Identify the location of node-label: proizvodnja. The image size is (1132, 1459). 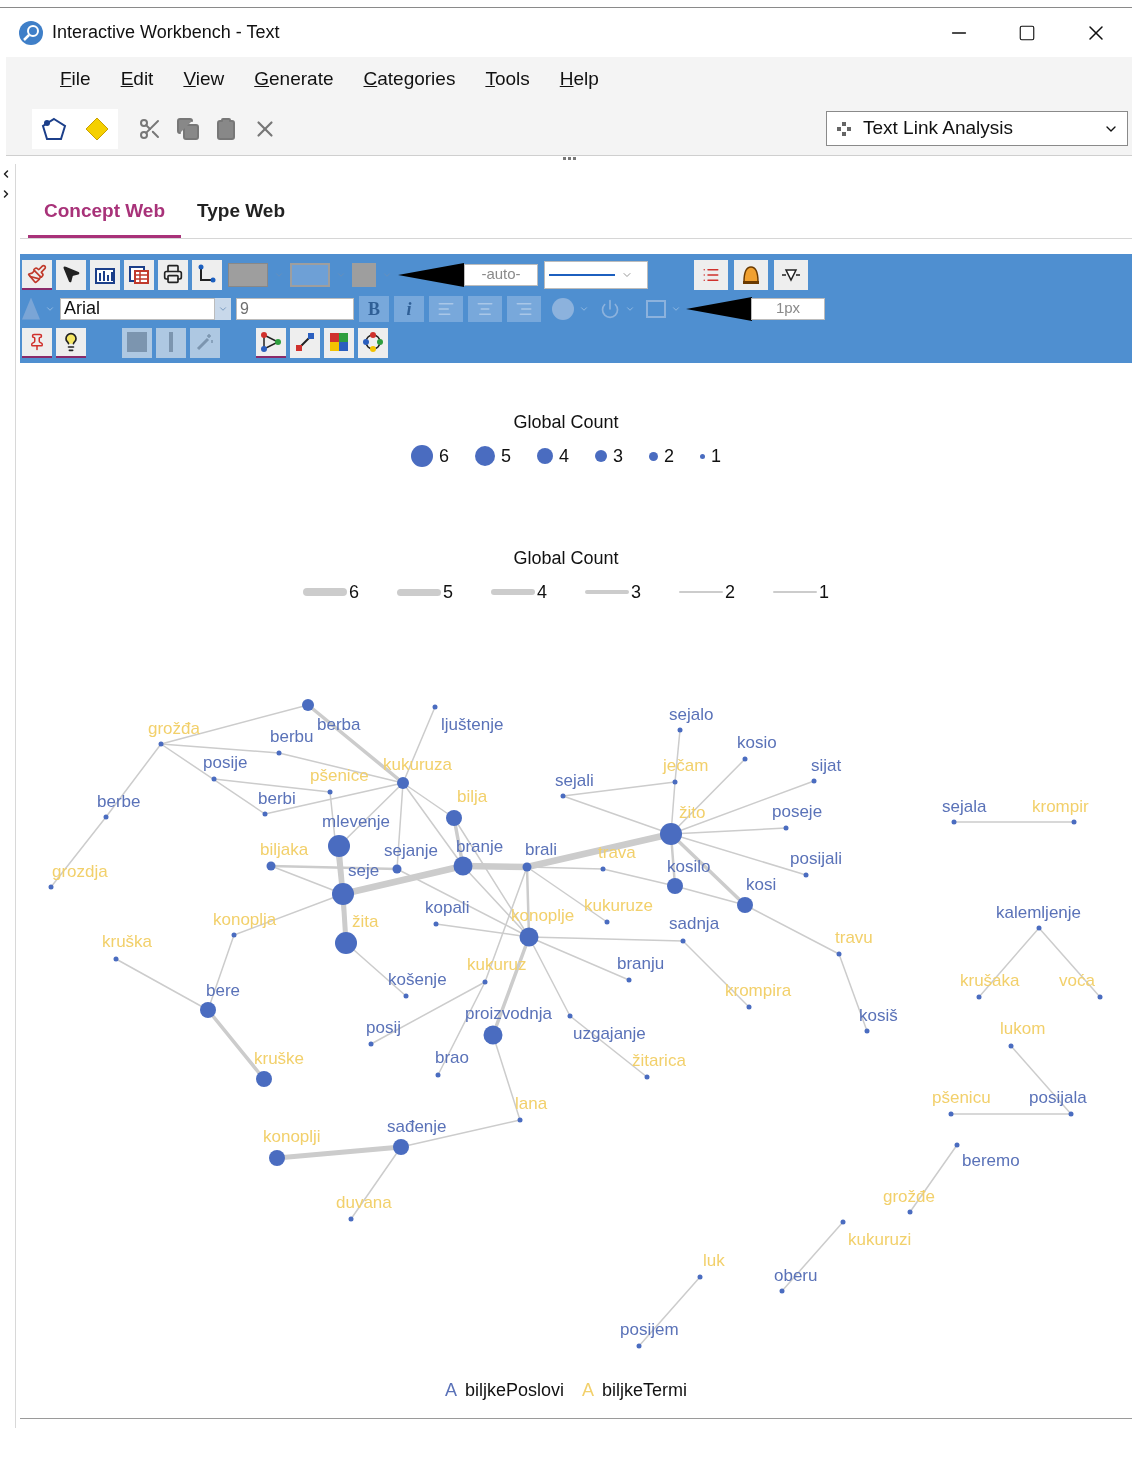
(508, 1014).